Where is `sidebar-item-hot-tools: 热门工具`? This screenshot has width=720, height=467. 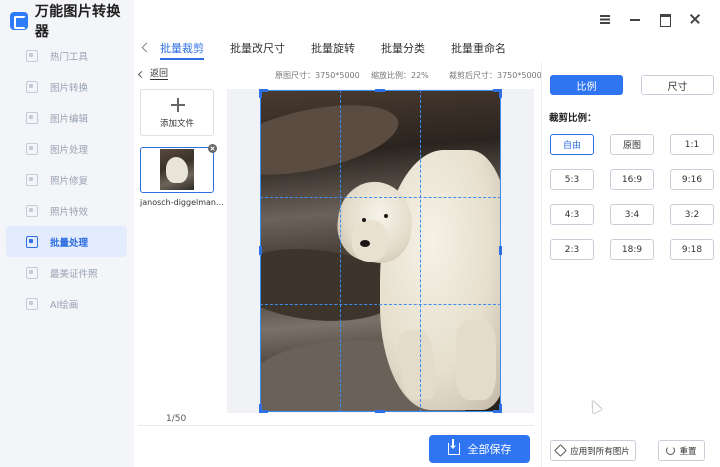
sidebar-item-hot-tools: 热门工具 is located at coordinates (66, 55).